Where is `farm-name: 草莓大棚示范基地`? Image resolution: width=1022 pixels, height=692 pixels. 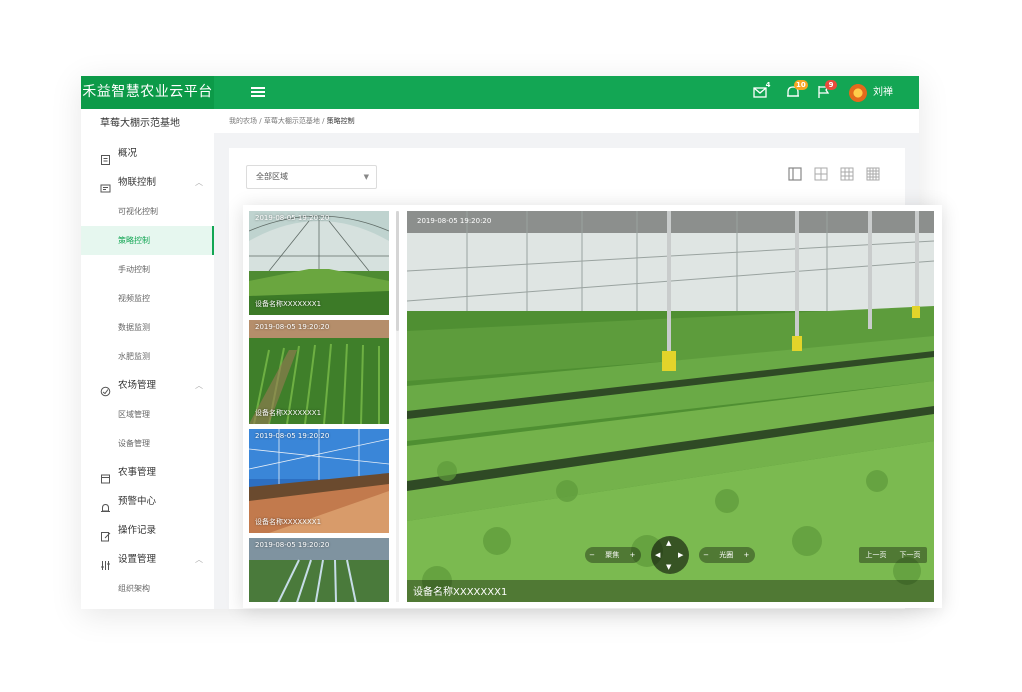
farm-name: 草莓大棚示范基地 is located at coordinates (147, 124).